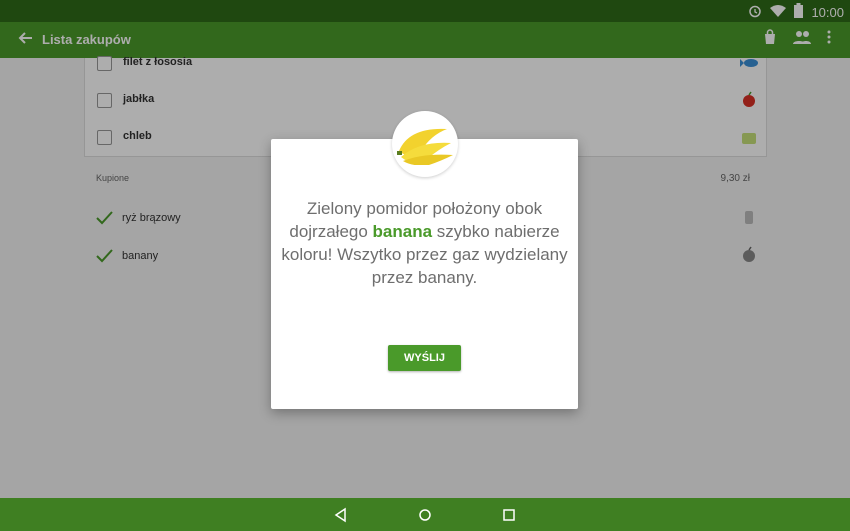  I want to click on back-nav-icon, so click(341, 515).